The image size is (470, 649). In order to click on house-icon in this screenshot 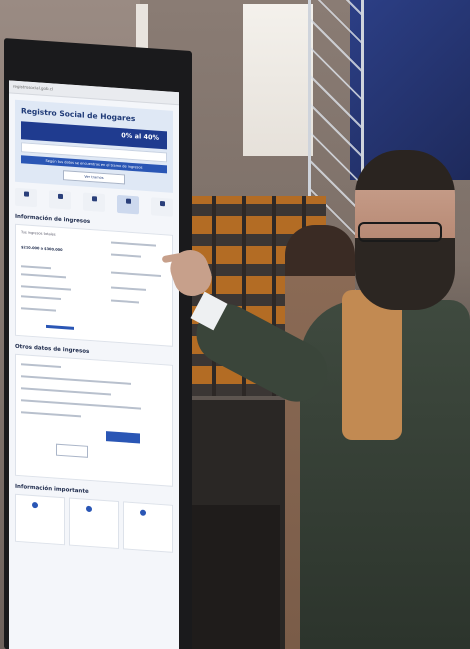, I will do `click(94, 199)`.